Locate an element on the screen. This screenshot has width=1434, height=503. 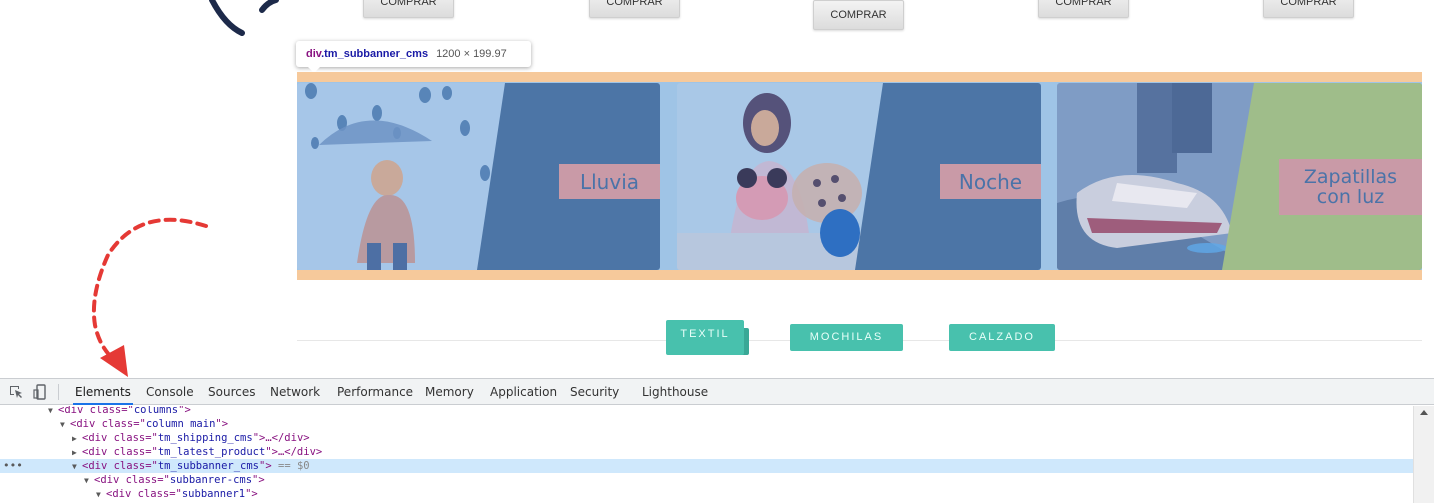
device-toolbar-icon is located at coordinates (40, 392).